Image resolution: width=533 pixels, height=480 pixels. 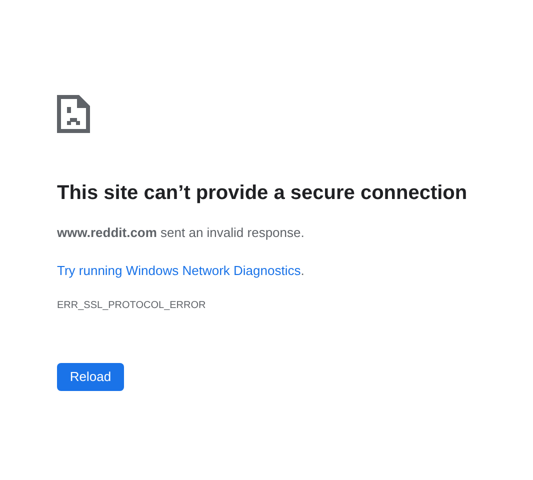 What do you see at coordinates (180, 233) in the screenshot?
I see `error-message: www.reddit.com sent an invalid response.` at bounding box center [180, 233].